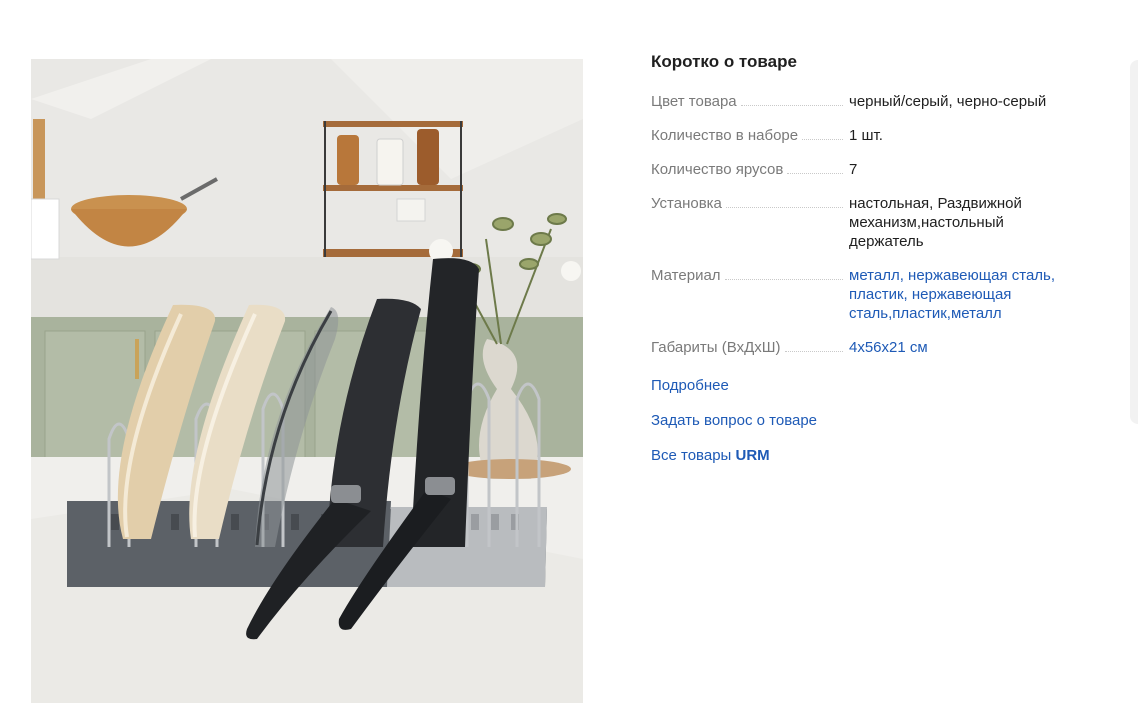  I want to click on all-goods-prefix: Все товары, so click(691, 455).